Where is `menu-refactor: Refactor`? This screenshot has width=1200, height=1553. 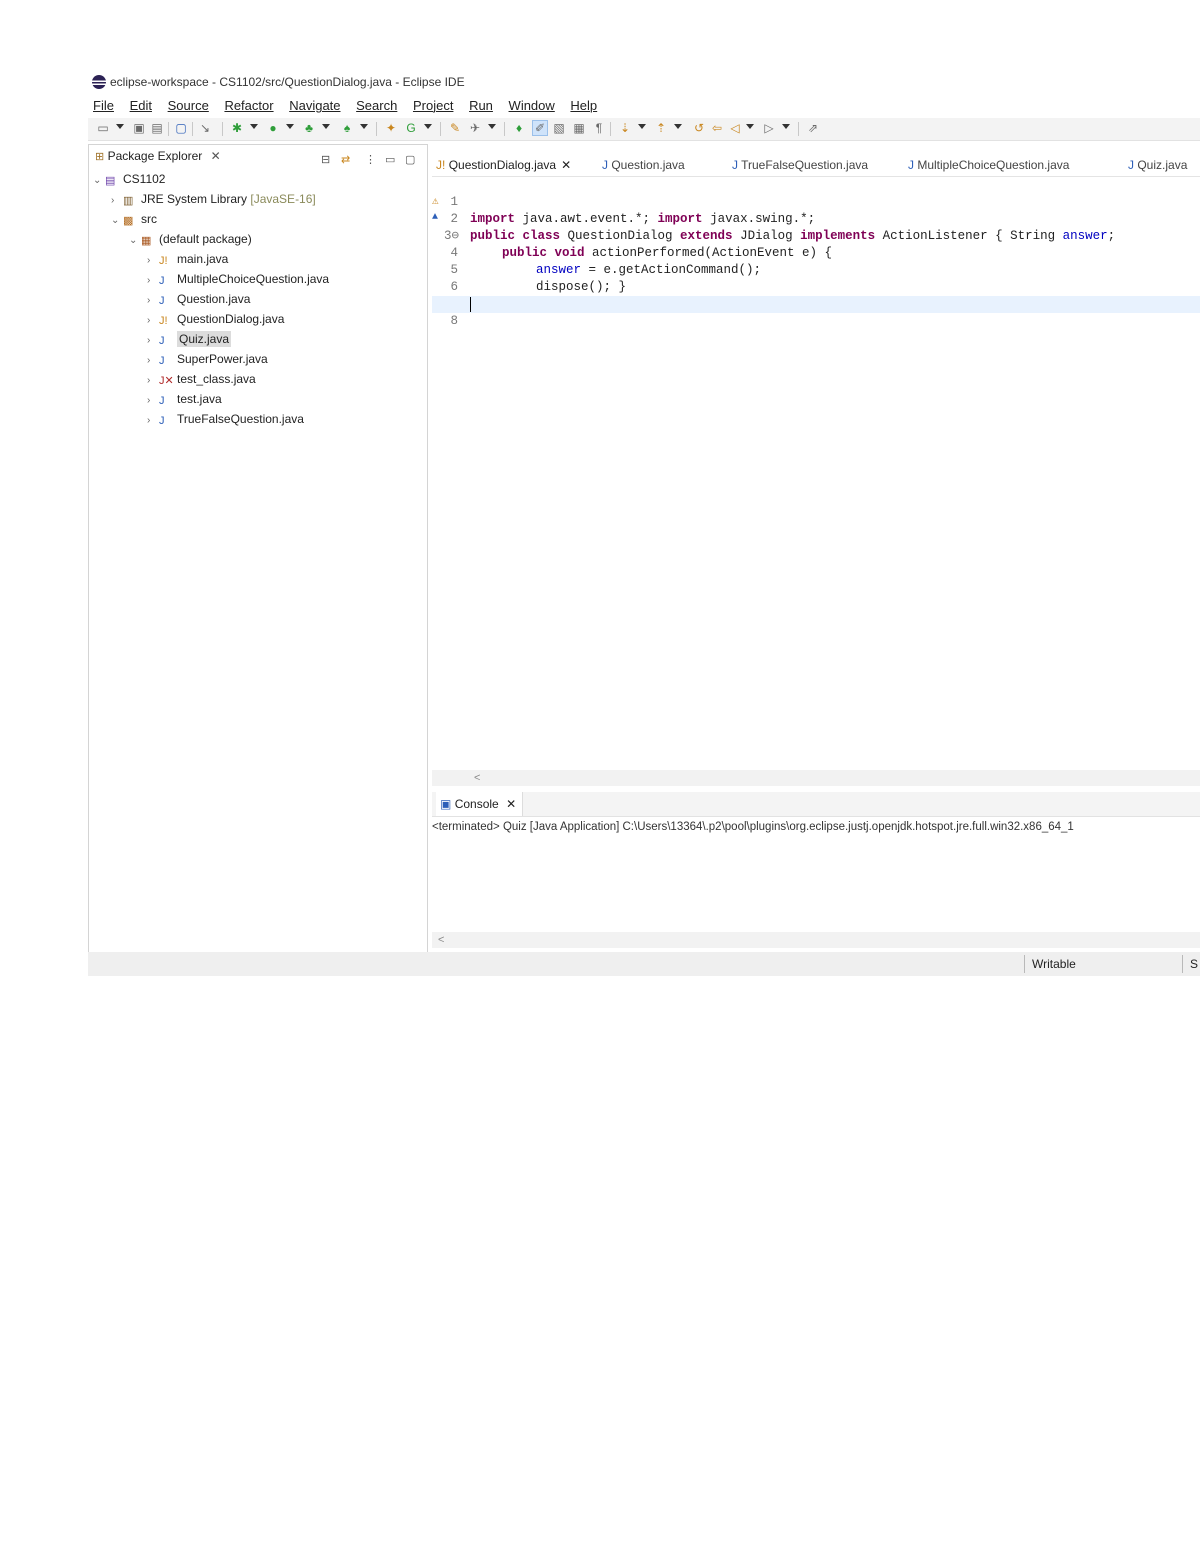 menu-refactor: Refactor is located at coordinates (248, 106).